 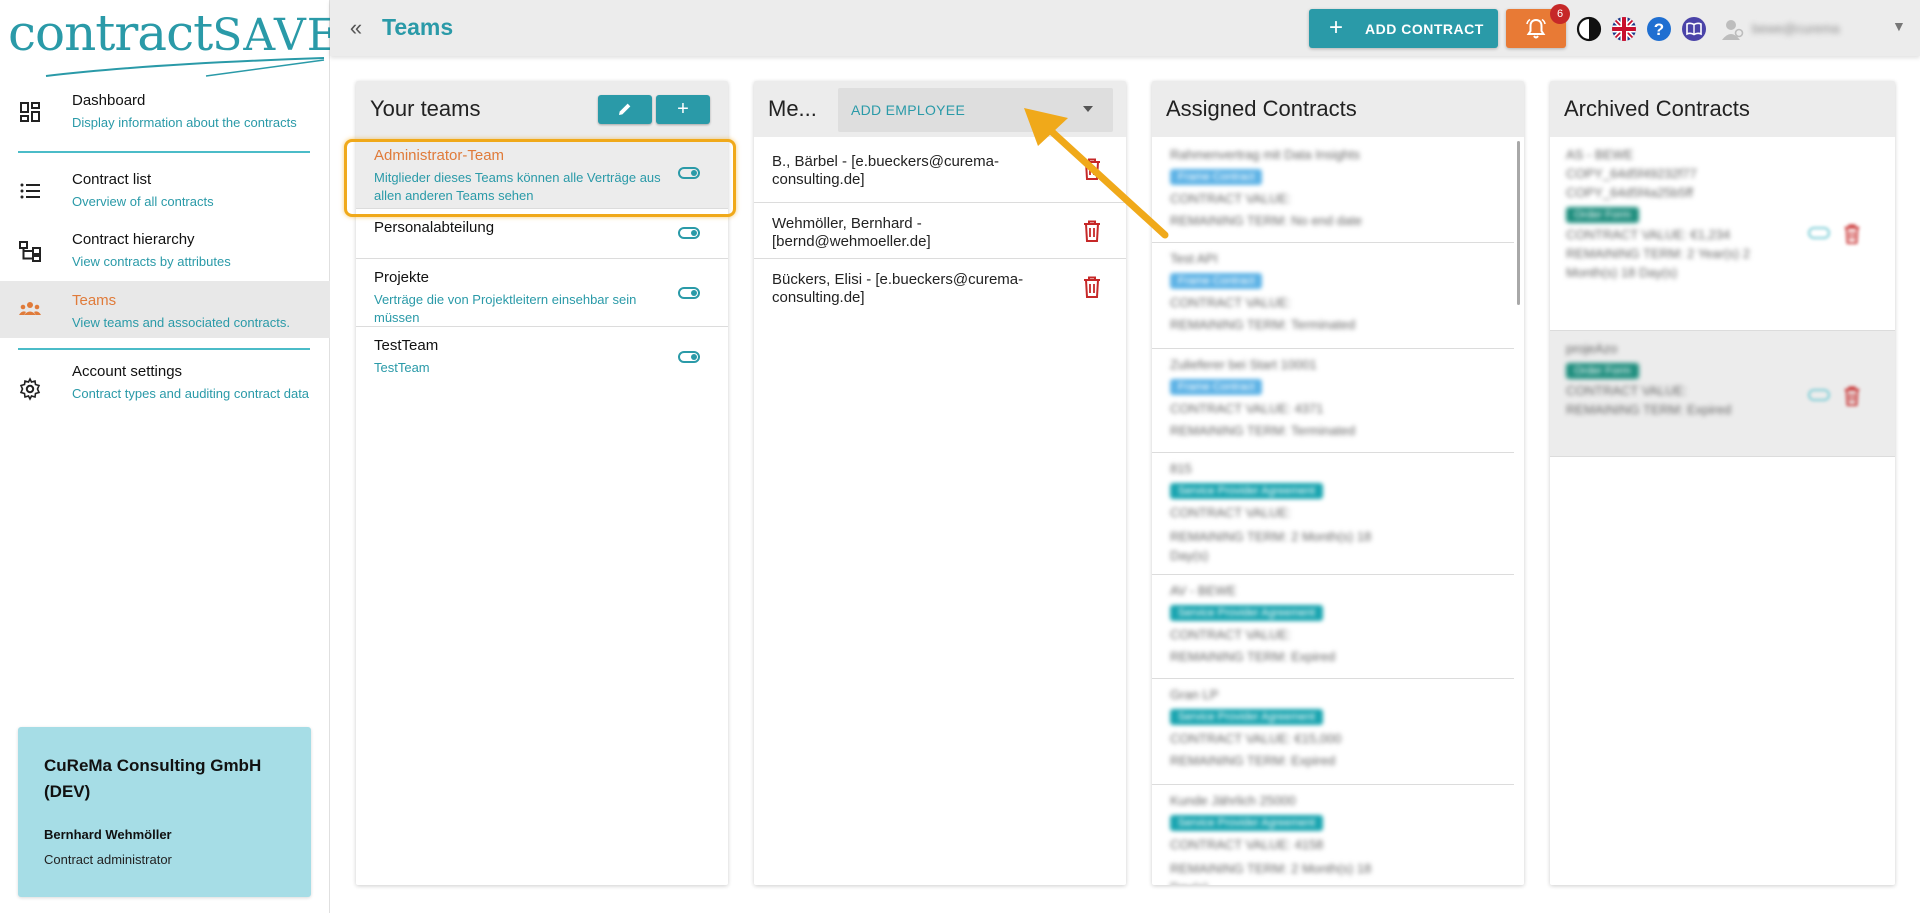 I want to click on contract-title: Rahmenvertrag mit Data Insights, so click(x=1265, y=154).